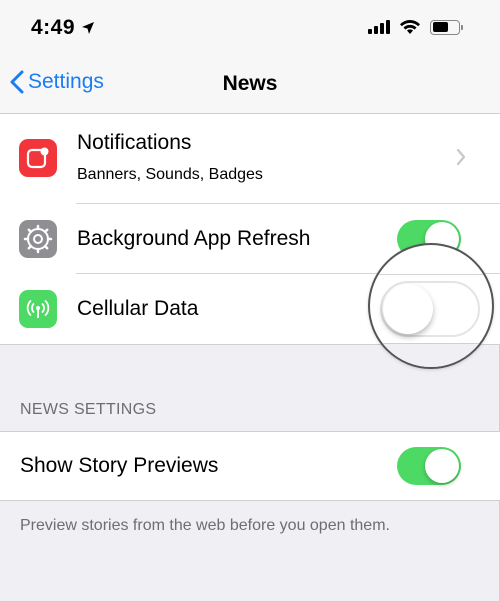 The width and height of the screenshot is (500, 602). What do you see at coordinates (250, 159) in the screenshot?
I see `notifications-row: Notifications Banners, Sounds, Badges` at bounding box center [250, 159].